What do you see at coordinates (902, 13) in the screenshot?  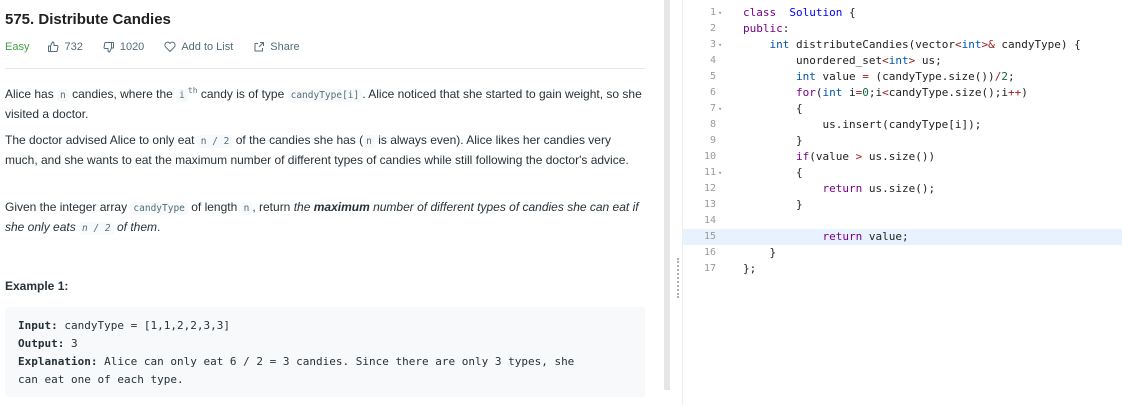 I see `code-line: 1 ▾ class Solution {` at bounding box center [902, 13].